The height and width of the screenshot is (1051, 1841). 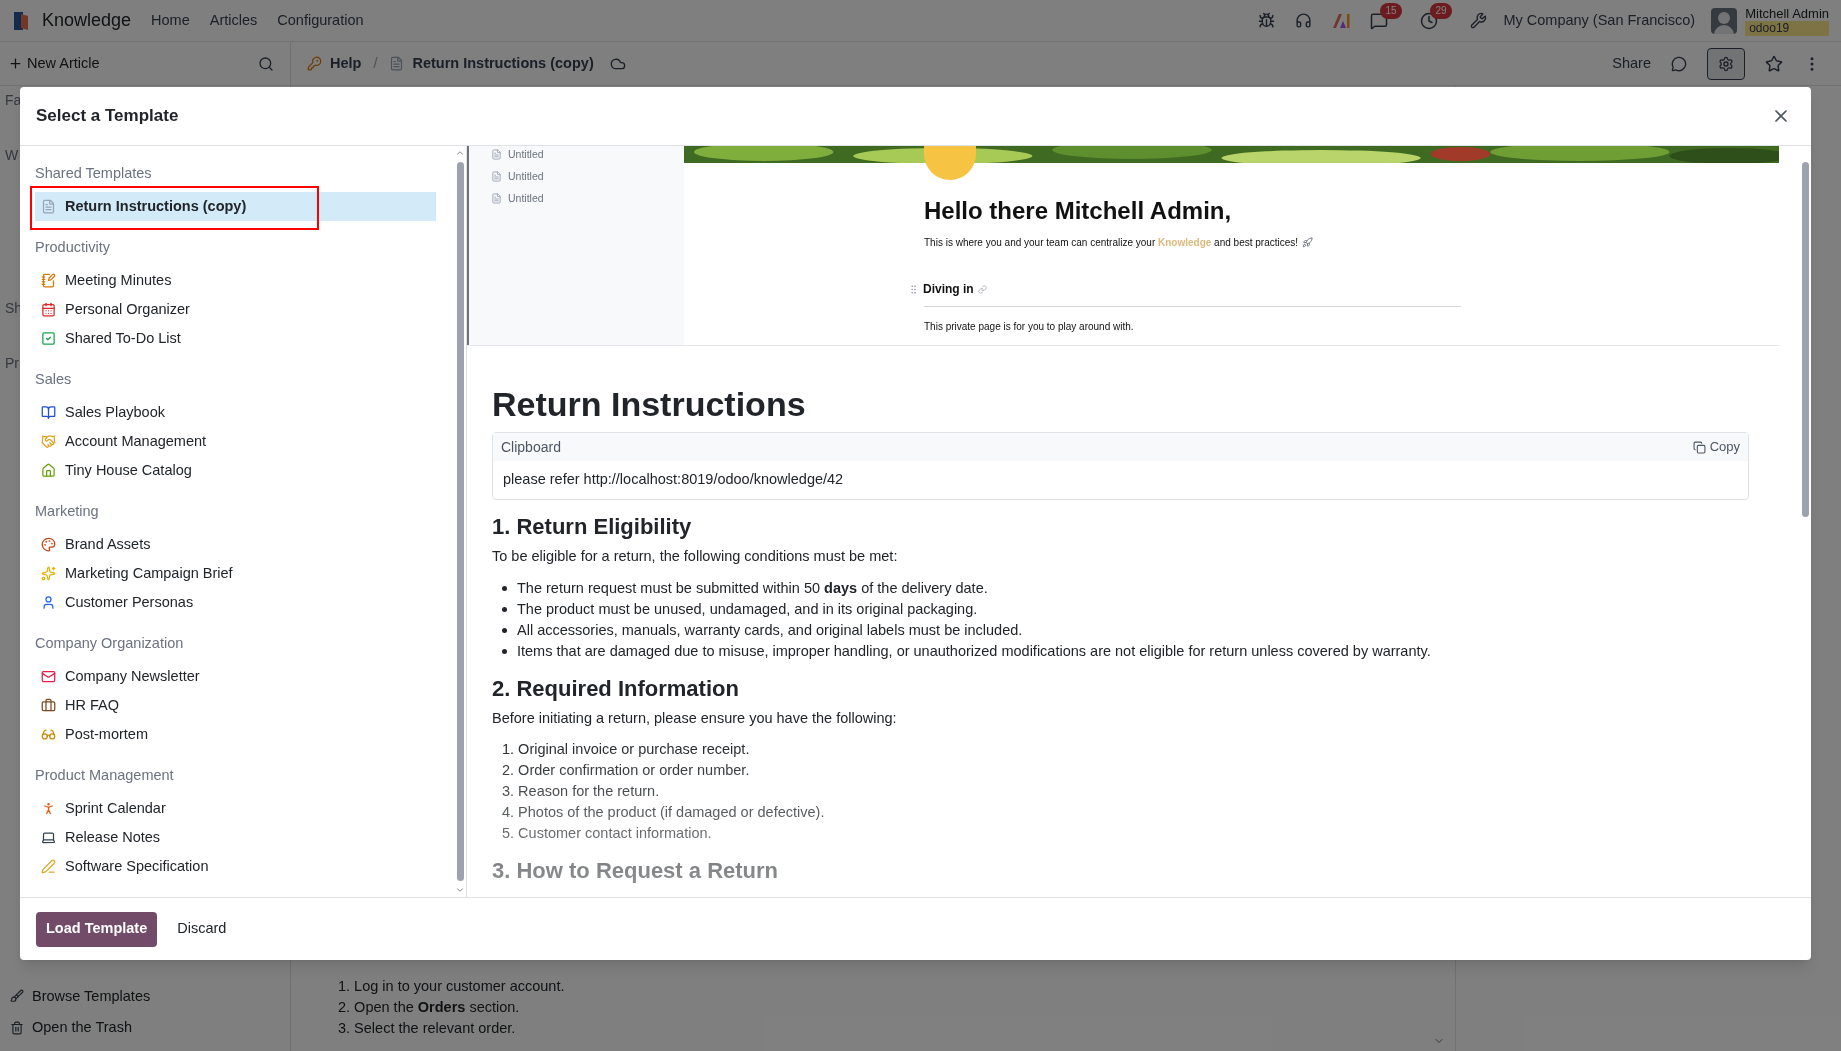 What do you see at coordinates (94, 173) in the screenshot?
I see `group-heading: Shared Templates` at bounding box center [94, 173].